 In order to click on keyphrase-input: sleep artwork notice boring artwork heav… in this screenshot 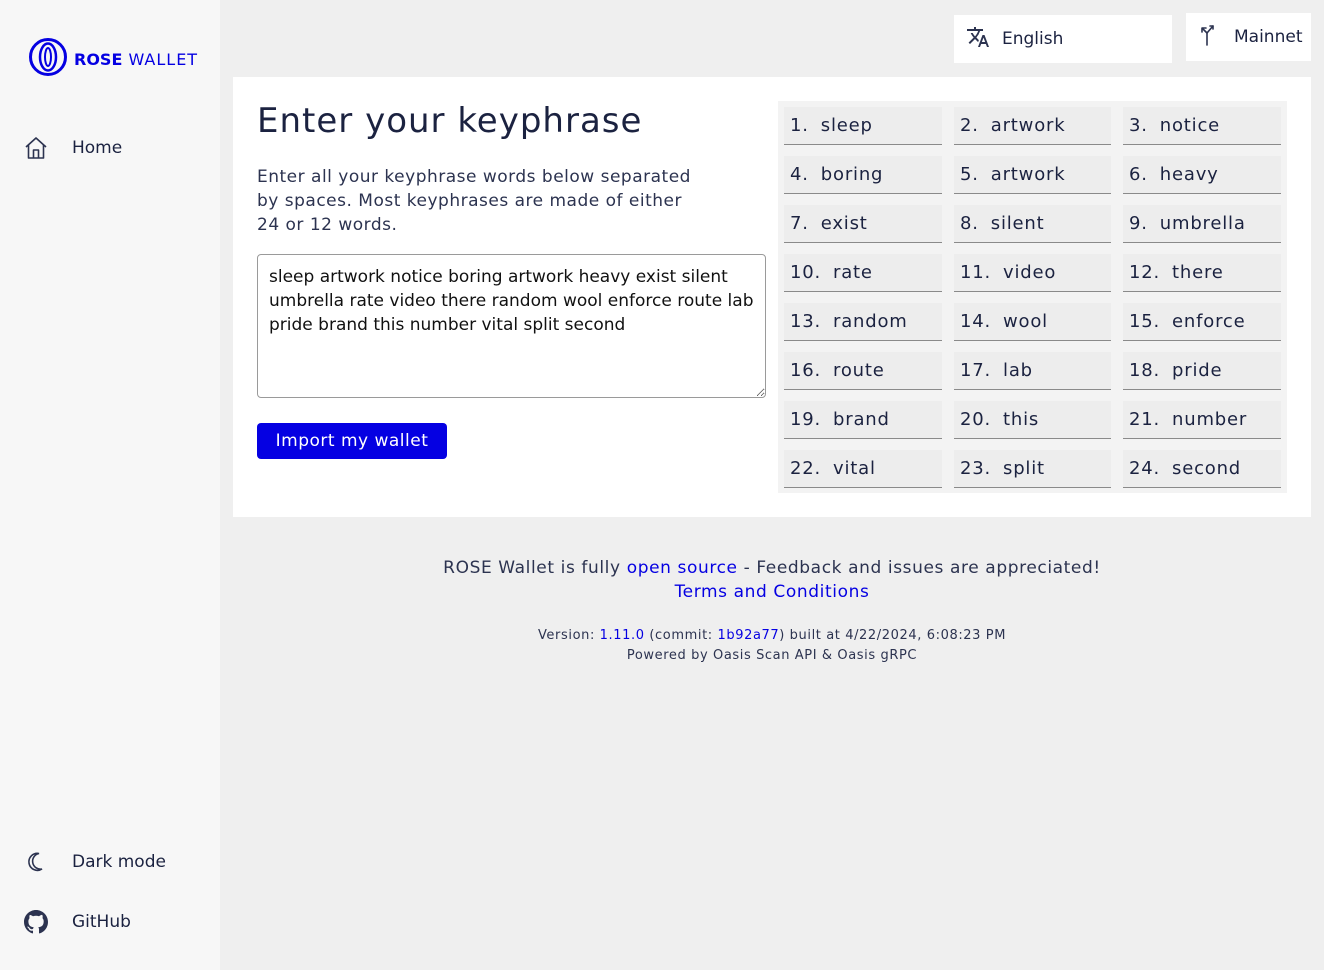, I will do `click(511, 326)`.